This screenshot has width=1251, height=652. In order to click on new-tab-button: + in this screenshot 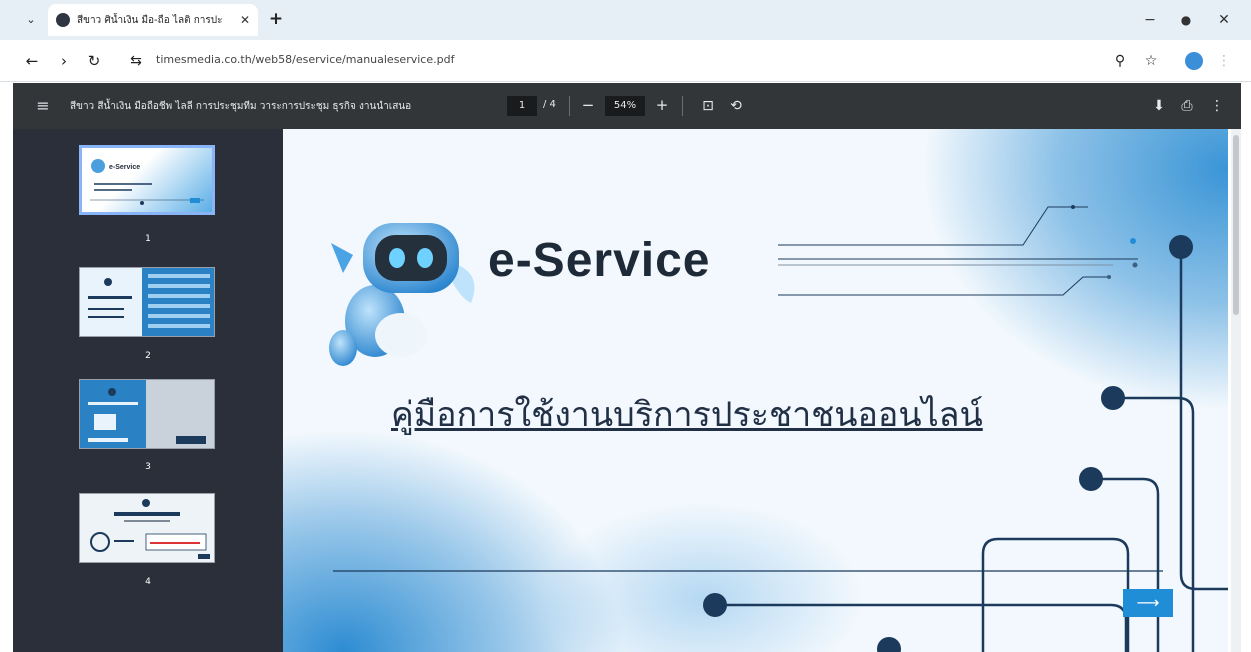, I will do `click(276, 19)`.